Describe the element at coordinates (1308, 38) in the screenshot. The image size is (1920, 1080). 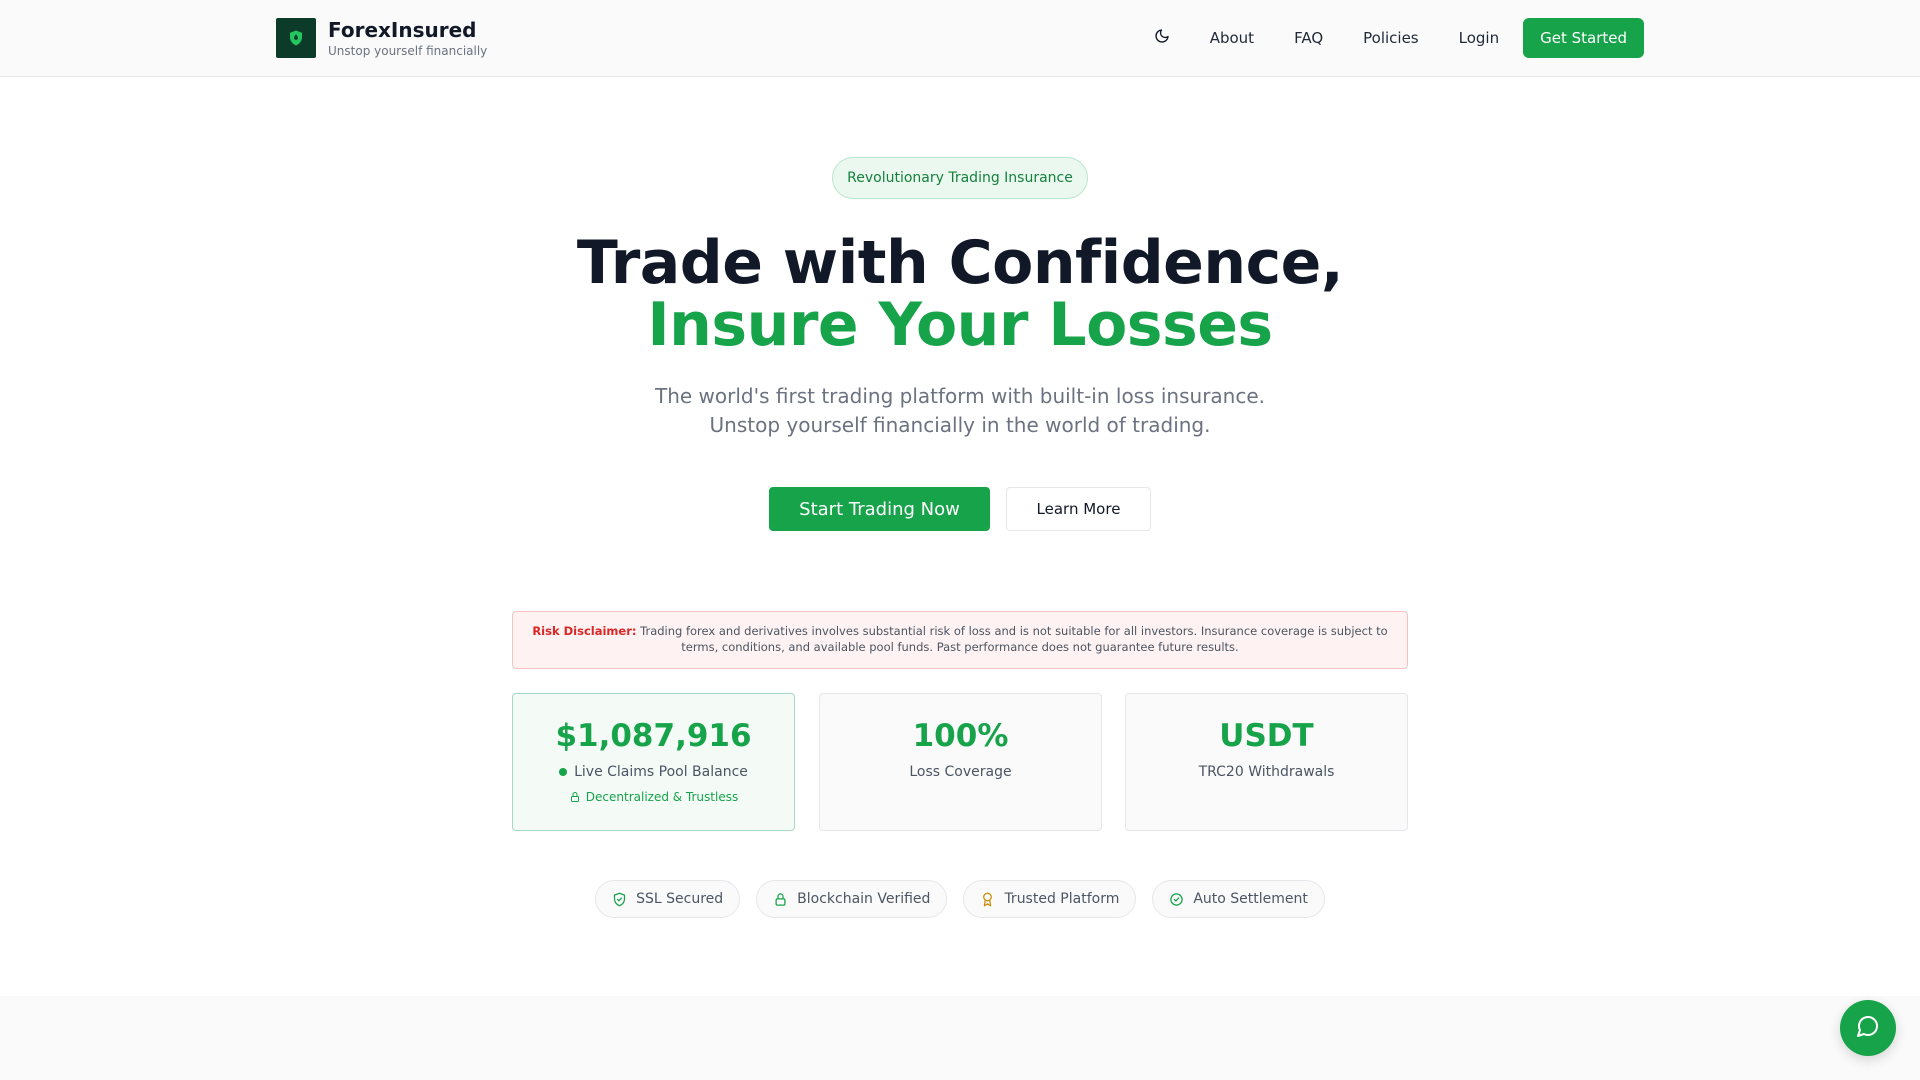
I see `nav-faq: FAQ` at that location.